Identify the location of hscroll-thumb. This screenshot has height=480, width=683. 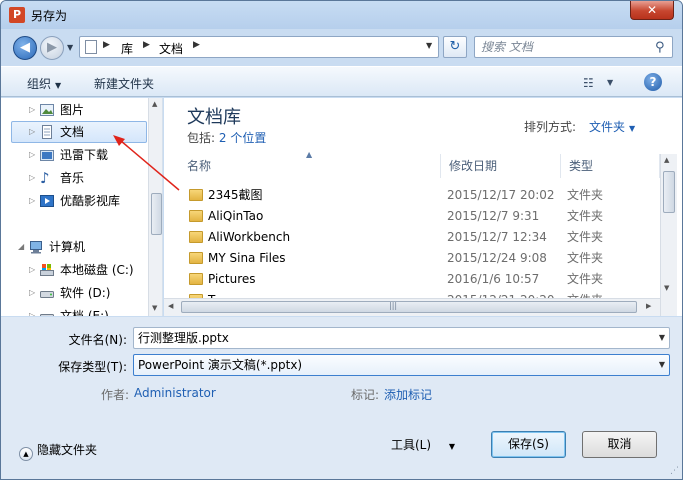
(409, 307).